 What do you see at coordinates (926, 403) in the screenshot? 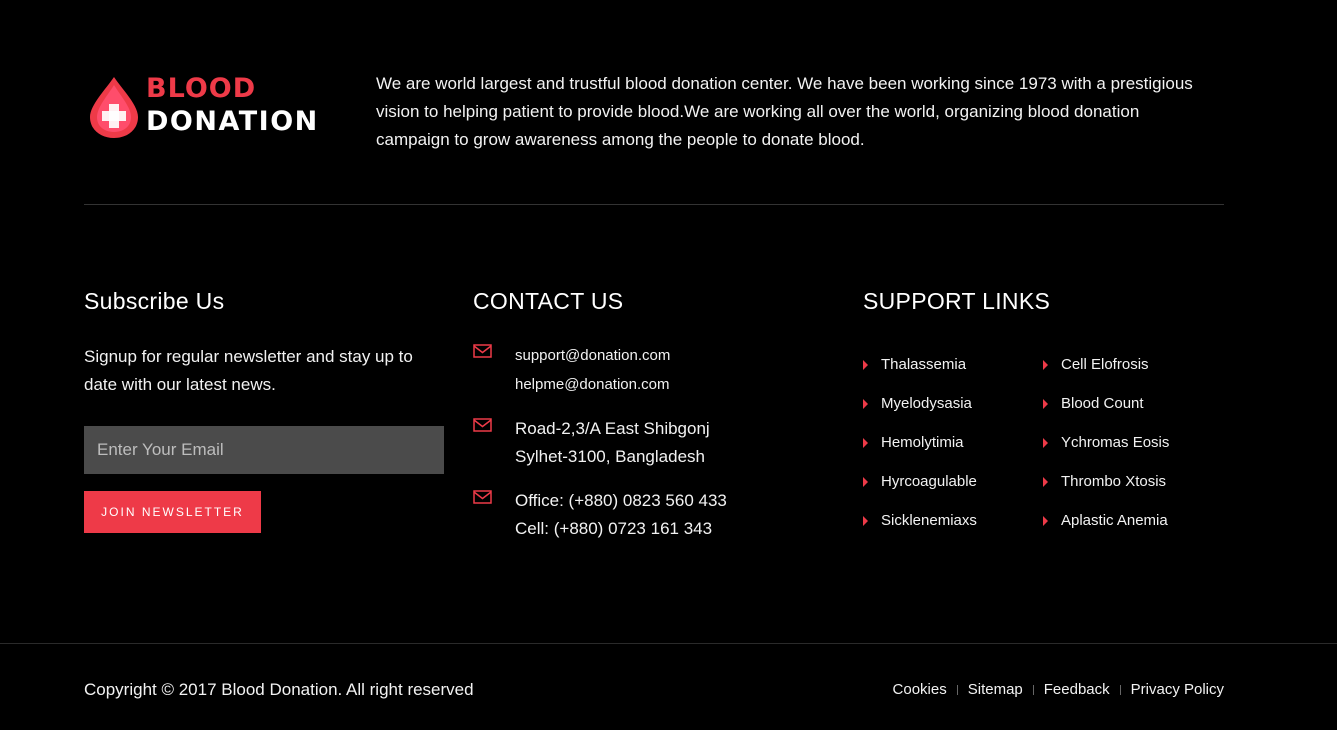
I see `support-link-label: Myelodysasia` at bounding box center [926, 403].